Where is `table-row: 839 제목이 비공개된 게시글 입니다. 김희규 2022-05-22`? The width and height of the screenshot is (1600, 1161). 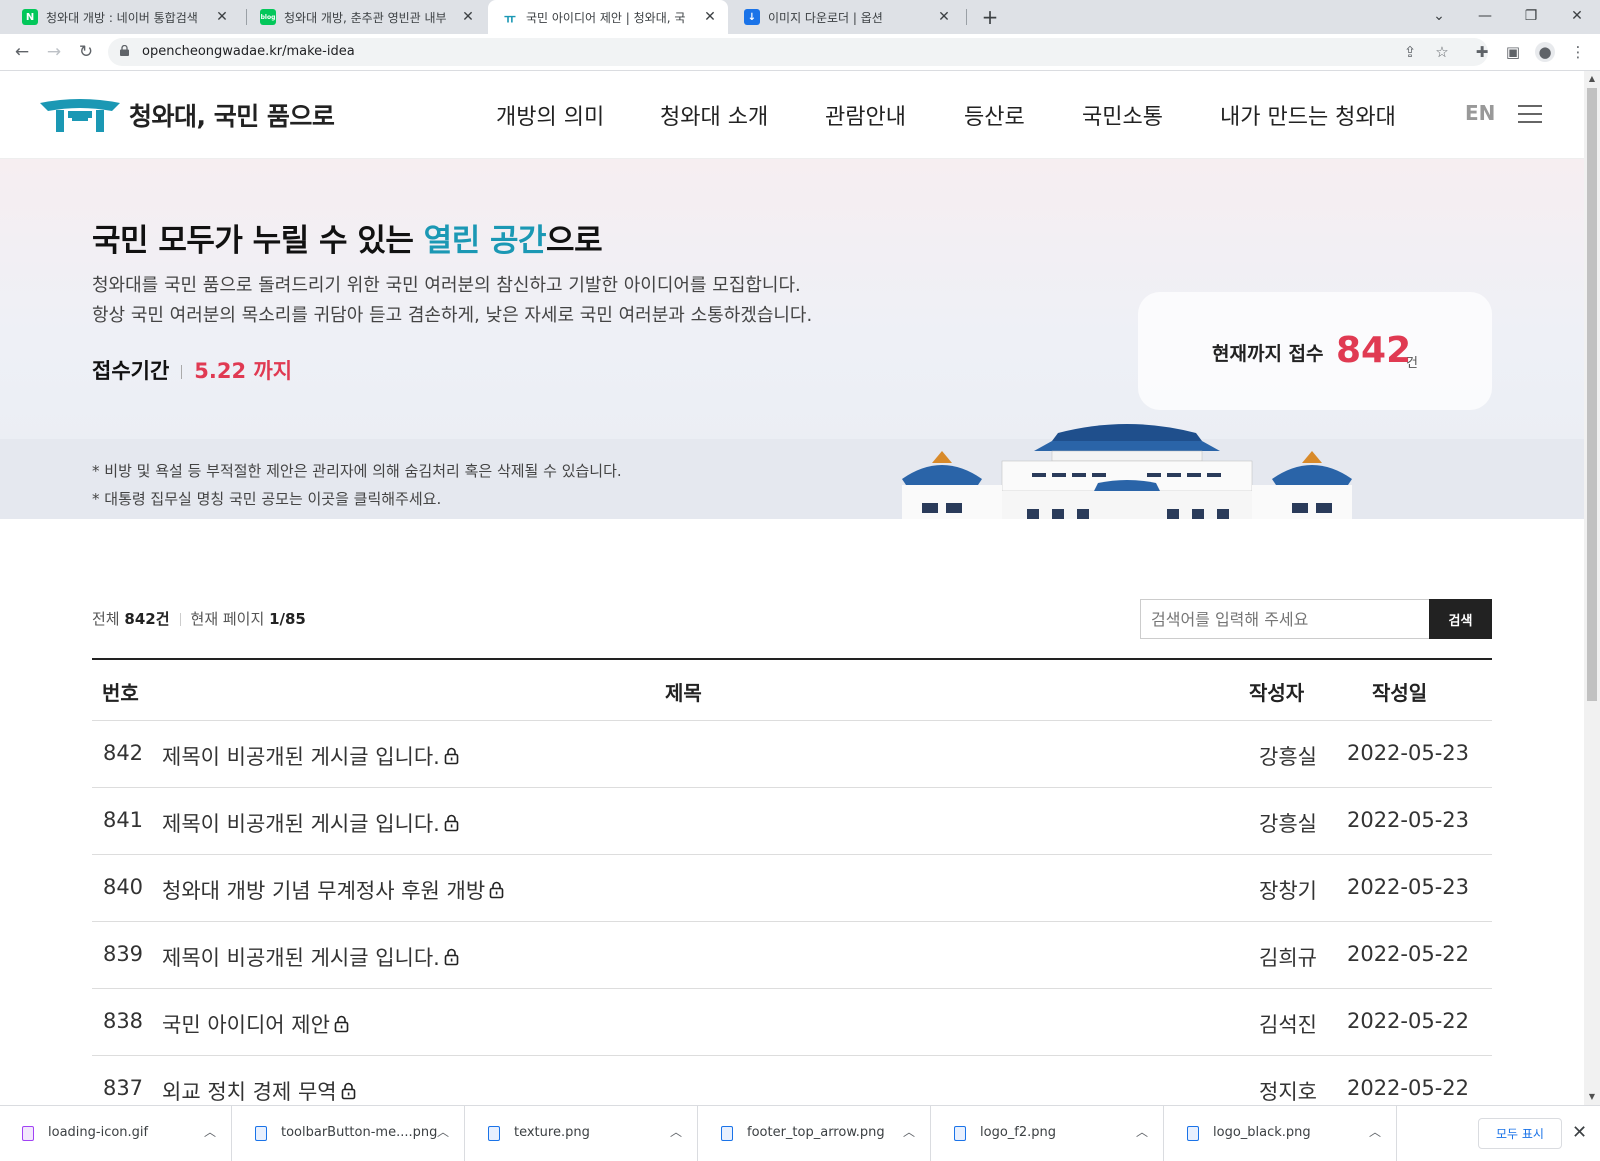
table-row: 839 제목이 비공개된 게시글 입니다. 김희규 2022-05-22 is located at coordinates (792, 955).